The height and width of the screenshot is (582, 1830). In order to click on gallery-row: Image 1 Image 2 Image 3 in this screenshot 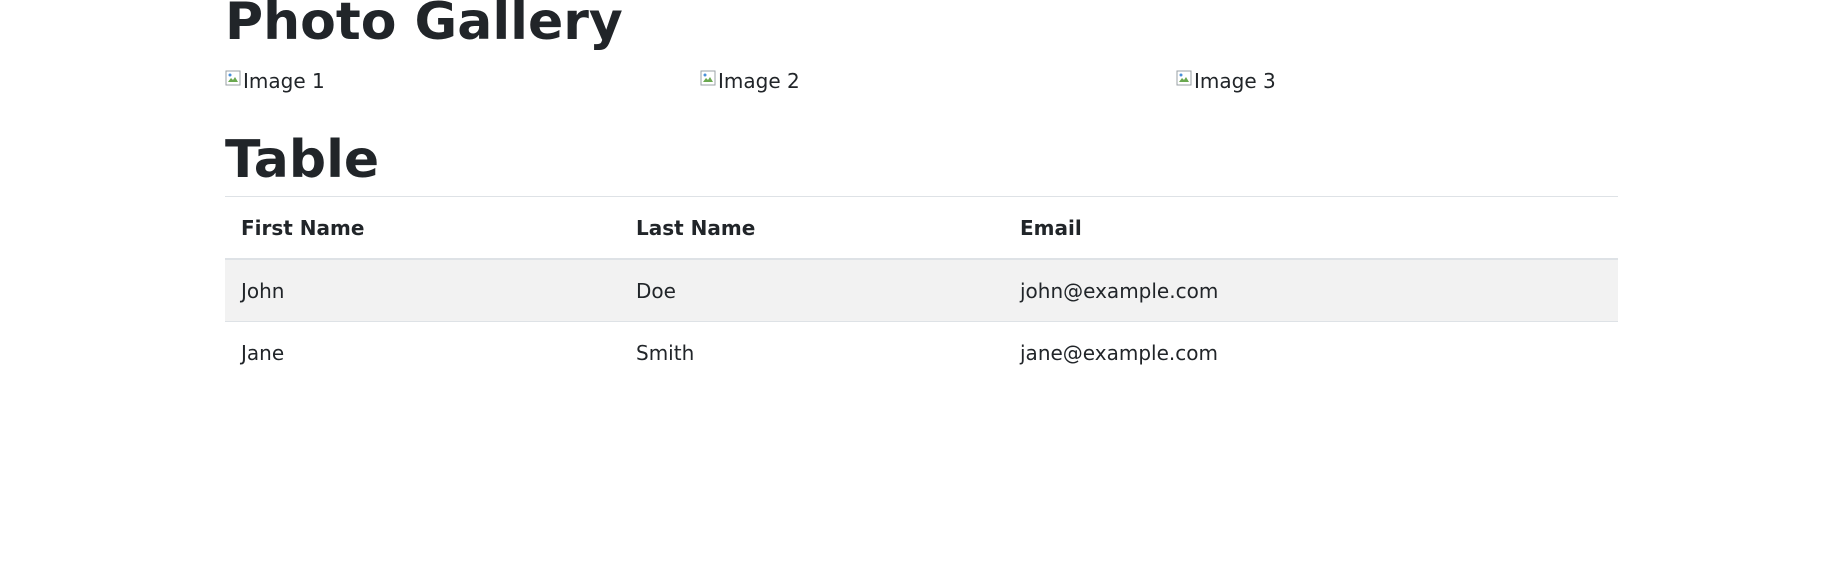, I will do `click(921, 81)`.